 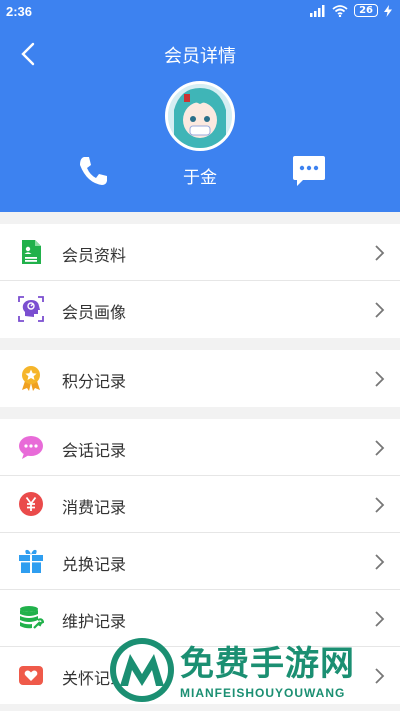 I want to click on message-button, so click(x=309, y=171).